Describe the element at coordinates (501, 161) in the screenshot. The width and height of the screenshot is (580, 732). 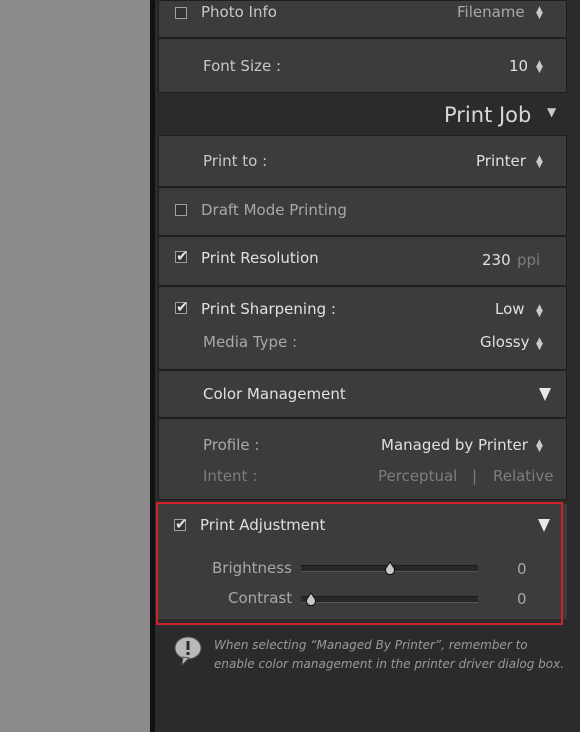
I see `print-to-select: Printer` at that location.